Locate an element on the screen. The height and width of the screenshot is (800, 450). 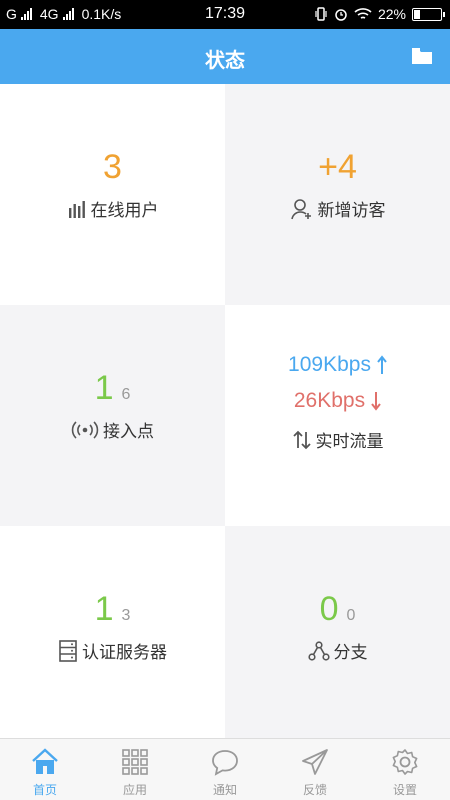
auth-servers-total: 3 is located at coordinates (126, 615).